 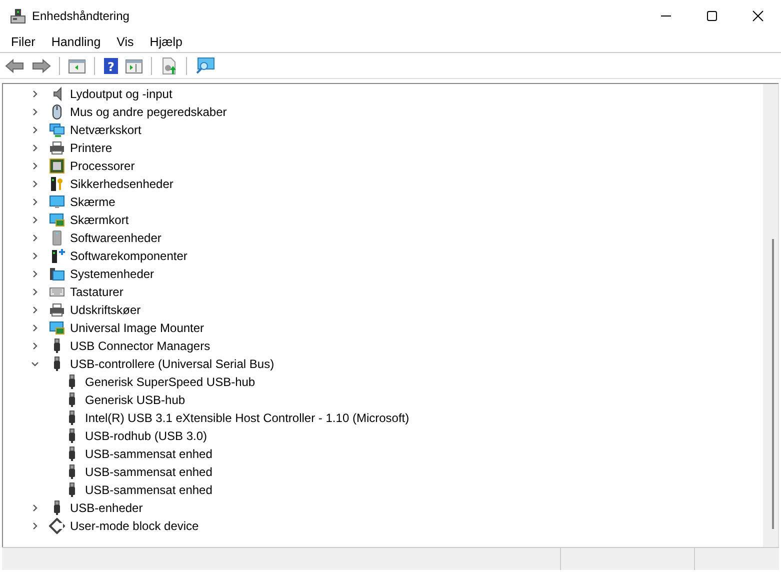 What do you see at coordinates (121, 94) in the screenshot?
I see `tree-item: Lydoutput og -input` at bounding box center [121, 94].